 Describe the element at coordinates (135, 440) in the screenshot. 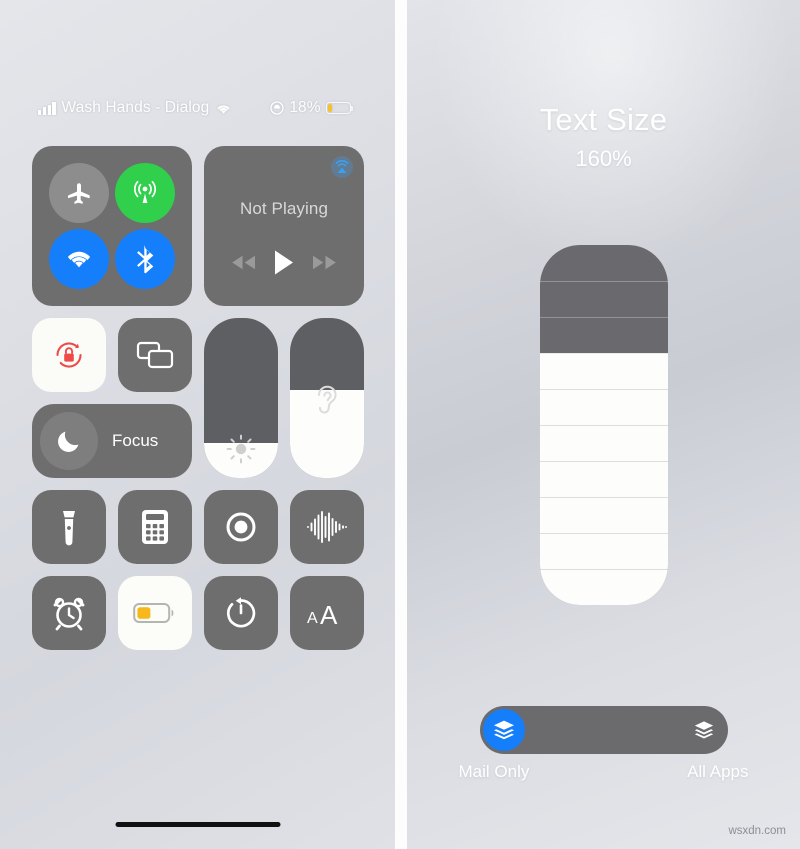

I see `focus-label: Focus` at that location.